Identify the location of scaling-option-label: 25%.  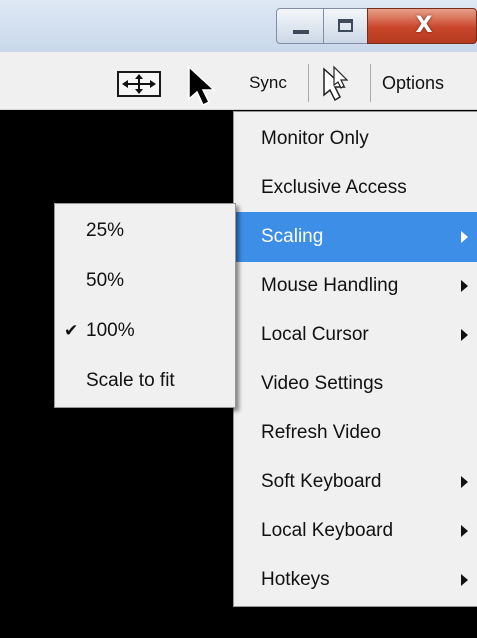
(105, 230).